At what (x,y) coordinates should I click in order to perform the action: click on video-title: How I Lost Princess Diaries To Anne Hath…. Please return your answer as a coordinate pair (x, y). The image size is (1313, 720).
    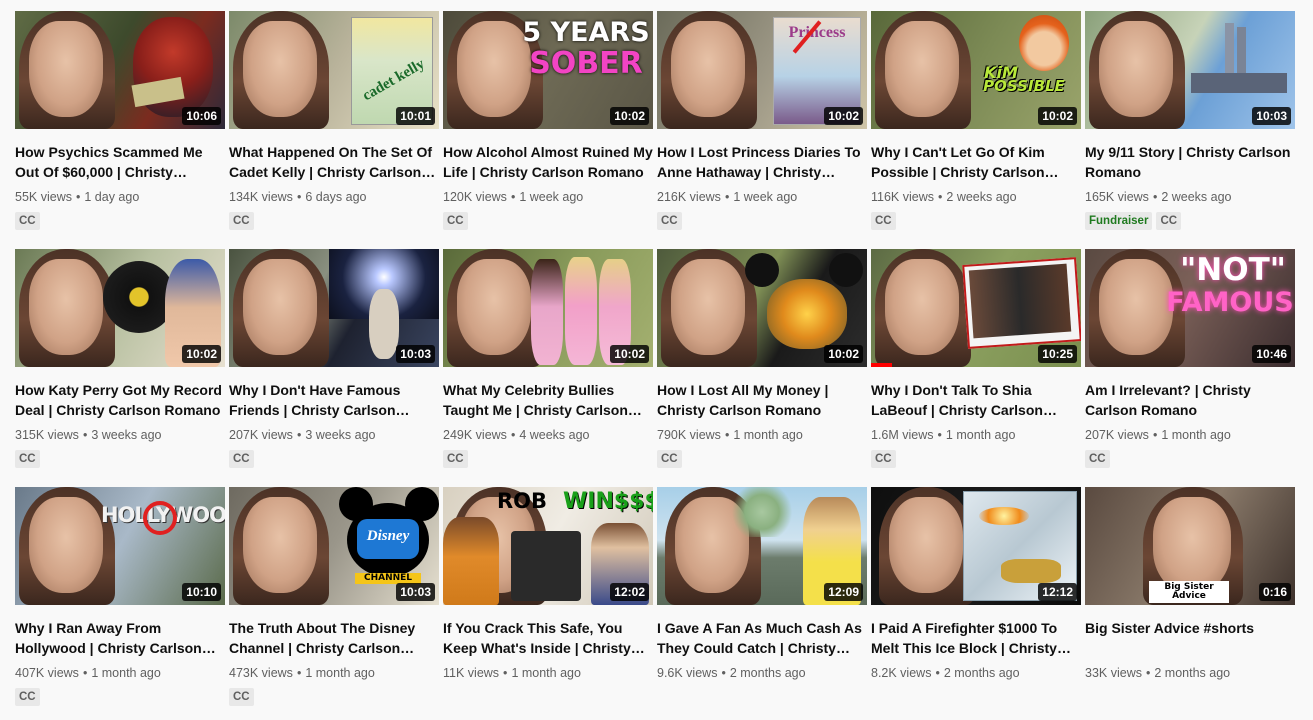
    Looking at the image, I should click on (762, 162).